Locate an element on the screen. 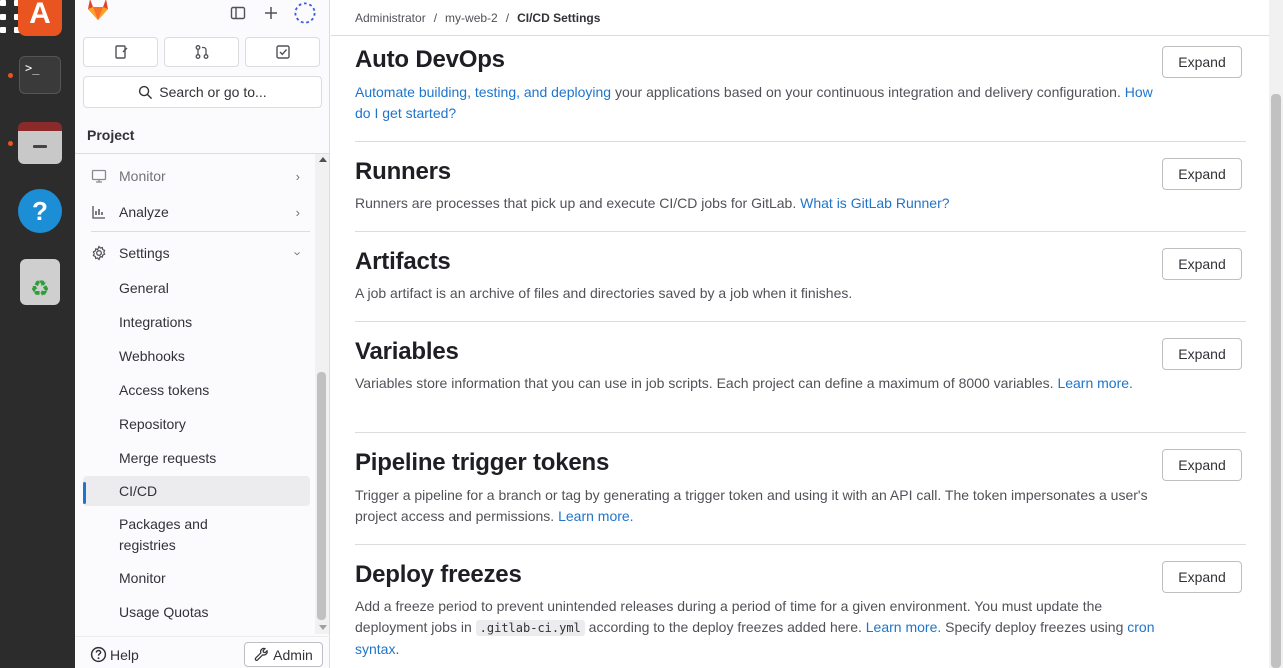 Image resolution: width=1283 pixels, height=668 pixels. trash-icon: ♻ is located at coordinates (40, 282).